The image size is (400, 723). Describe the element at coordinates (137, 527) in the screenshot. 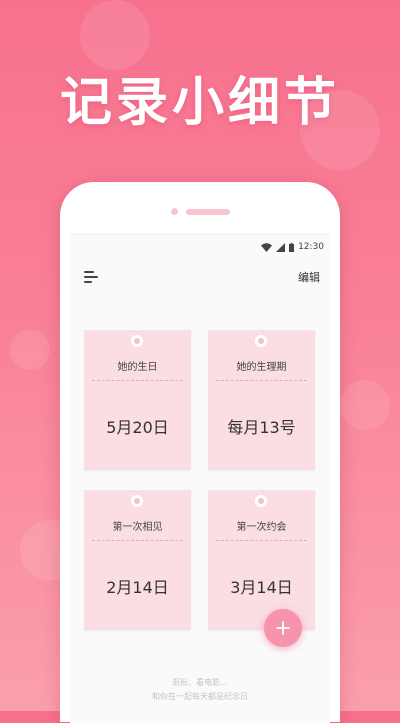

I see `card-title: 第一次相见` at that location.